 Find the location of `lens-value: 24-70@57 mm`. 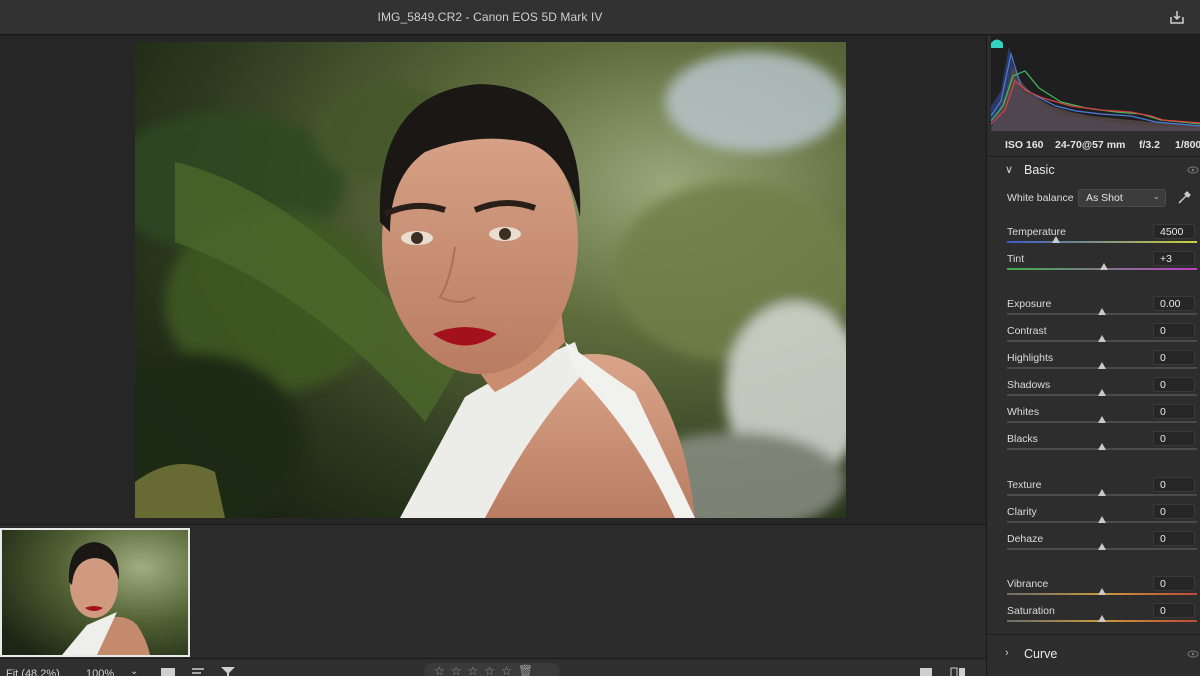

lens-value: 24-70@57 mm is located at coordinates (1090, 145).